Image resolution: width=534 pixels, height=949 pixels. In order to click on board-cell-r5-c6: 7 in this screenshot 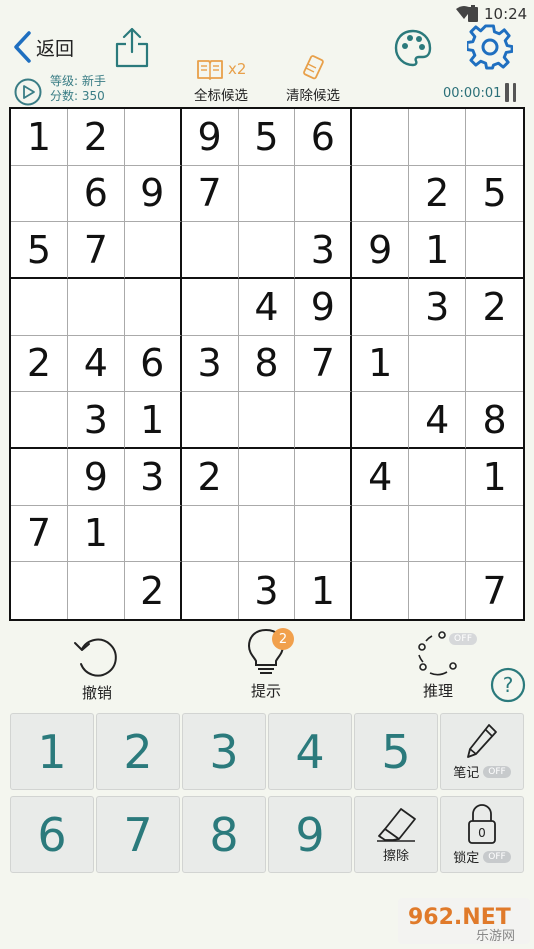, I will do `click(324, 364)`.